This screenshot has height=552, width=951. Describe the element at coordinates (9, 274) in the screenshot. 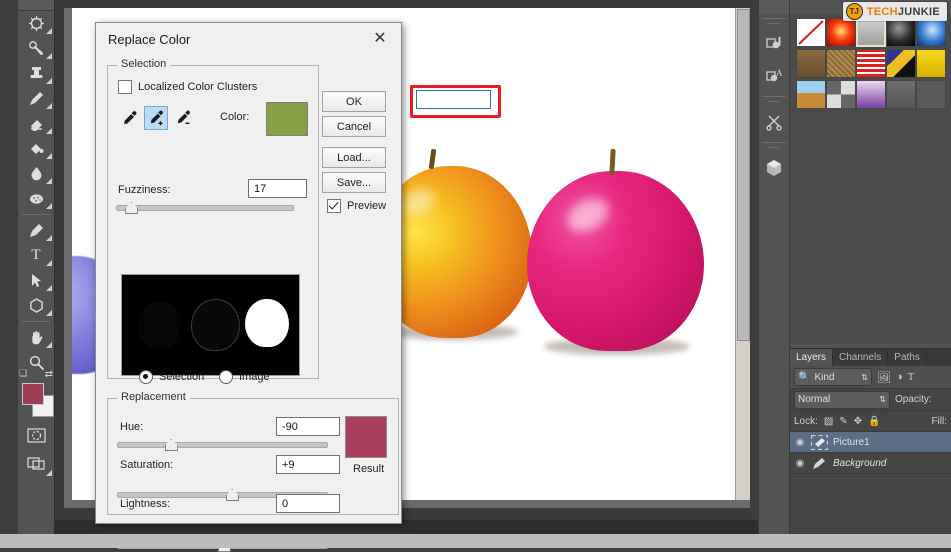

I see `left-gutter` at that location.